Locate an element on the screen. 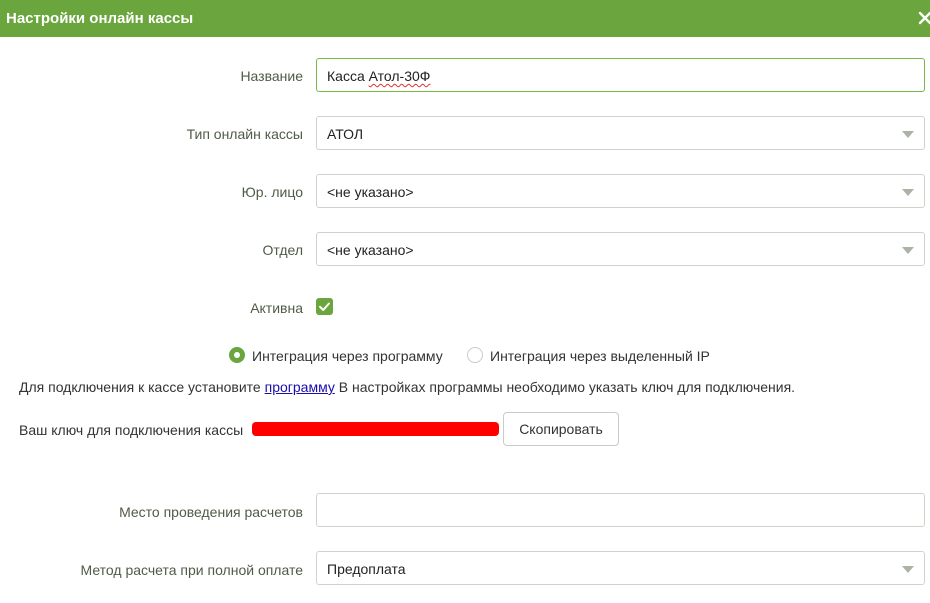 The height and width of the screenshot is (603, 930). type-label: Тип онлайн кассы is located at coordinates (244, 134).